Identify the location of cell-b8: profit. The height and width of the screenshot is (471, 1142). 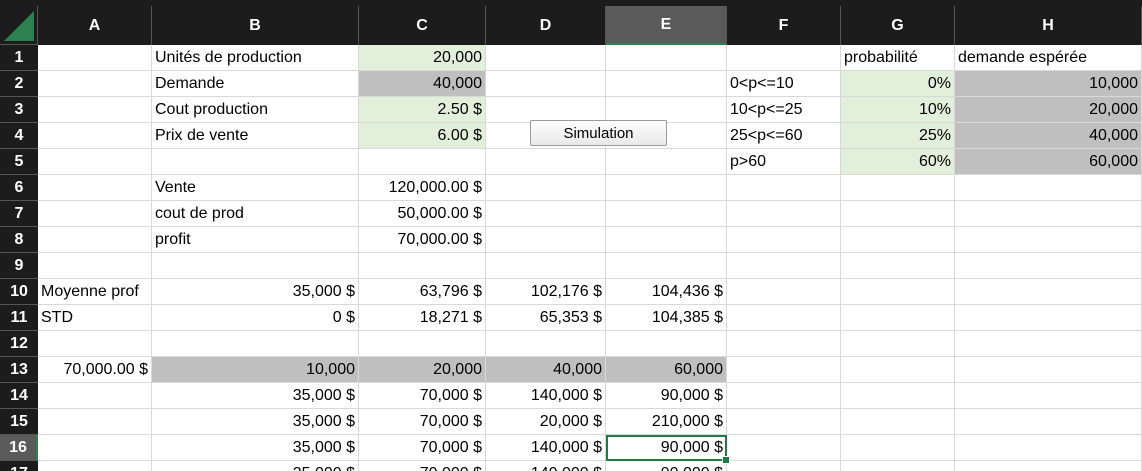
(255, 240).